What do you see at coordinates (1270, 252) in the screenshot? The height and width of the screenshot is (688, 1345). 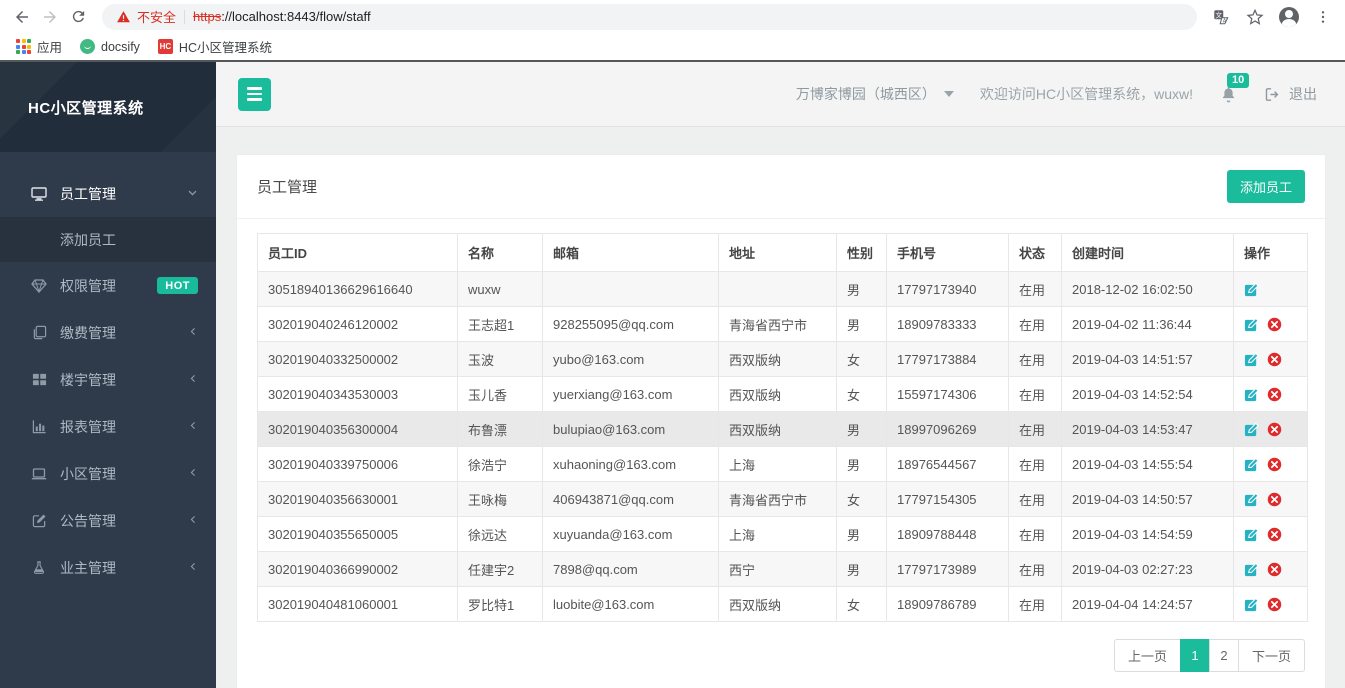 I see `column-header-8: 操作` at bounding box center [1270, 252].